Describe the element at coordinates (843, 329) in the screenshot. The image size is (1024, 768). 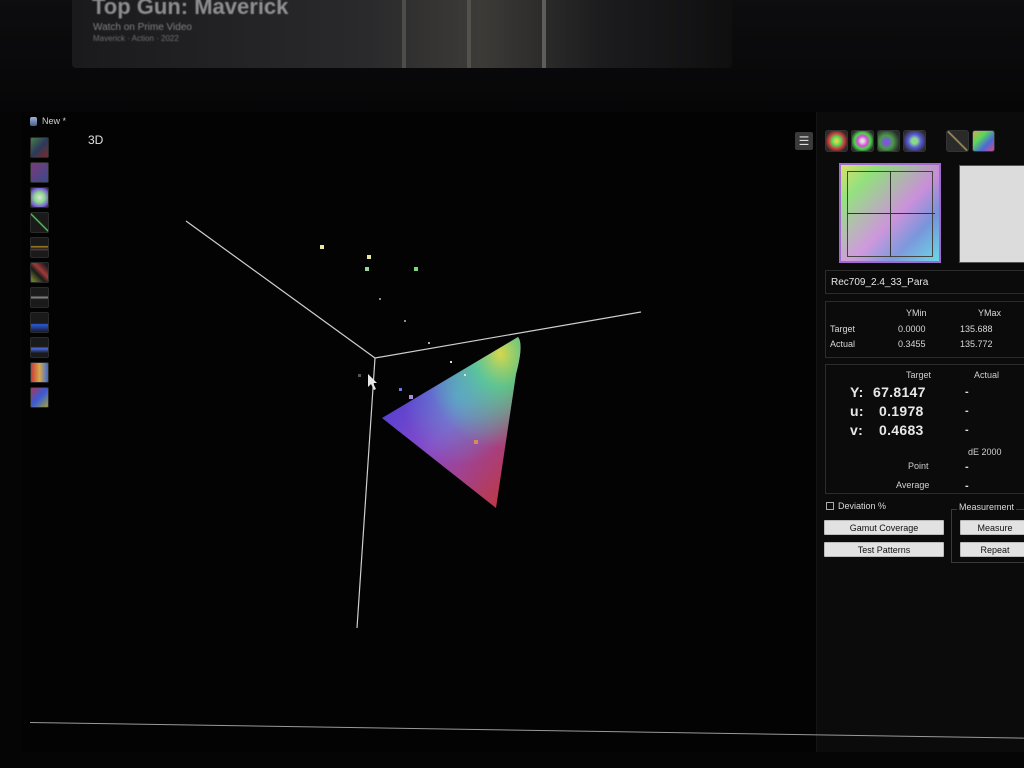
I see `target-row-label: Target` at that location.